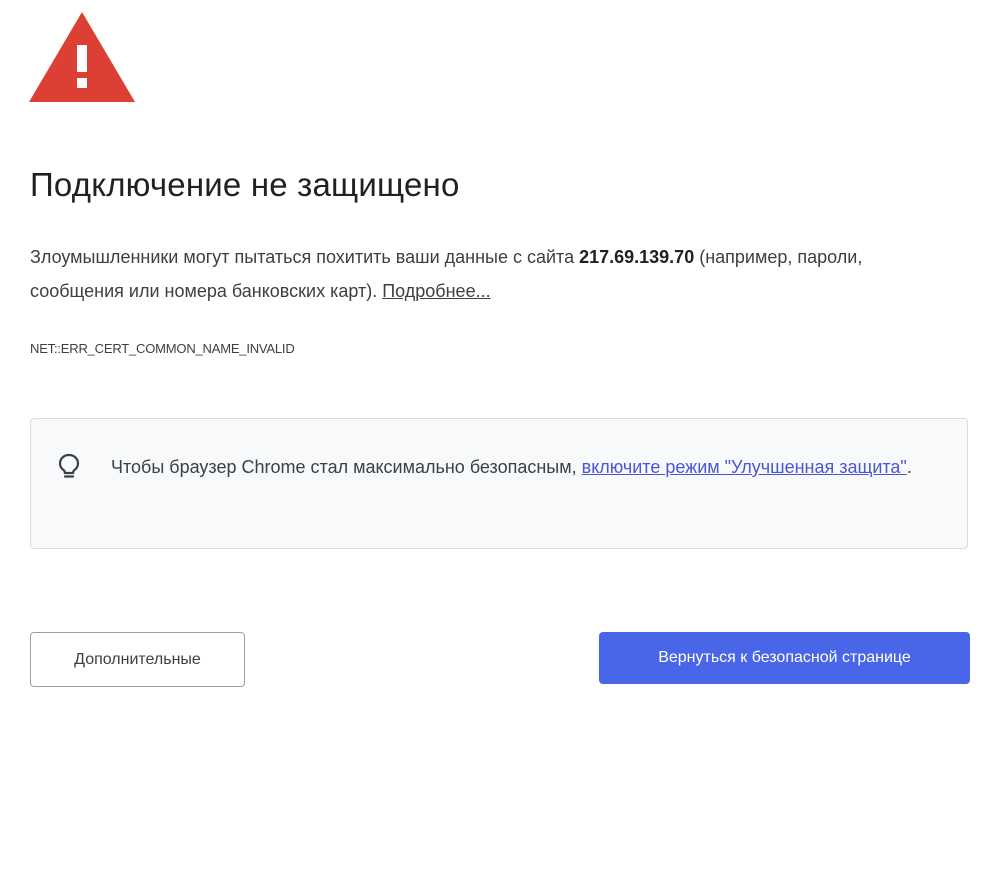 Image resolution: width=1006 pixels, height=869 pixels. Describe the element at coordinates (69, 465) in the screenshot. I see `lightbulb-icon` at that location.